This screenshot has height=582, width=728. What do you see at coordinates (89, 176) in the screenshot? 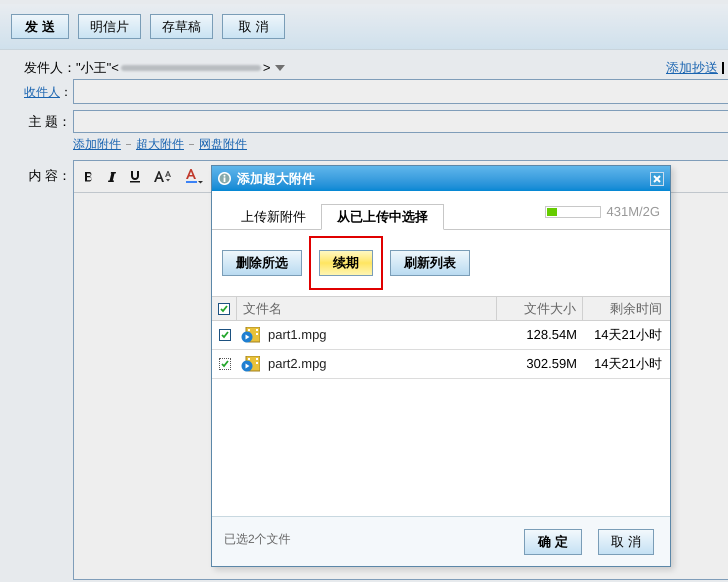
I see `bold-icon` at bounding box center [89, 176].